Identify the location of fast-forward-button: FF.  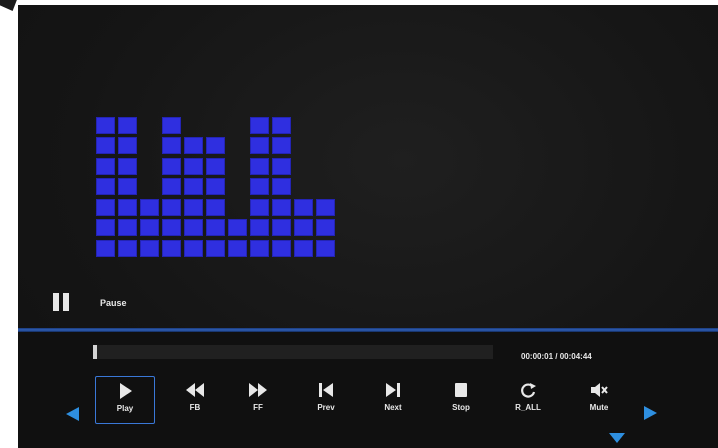
(258, 400).